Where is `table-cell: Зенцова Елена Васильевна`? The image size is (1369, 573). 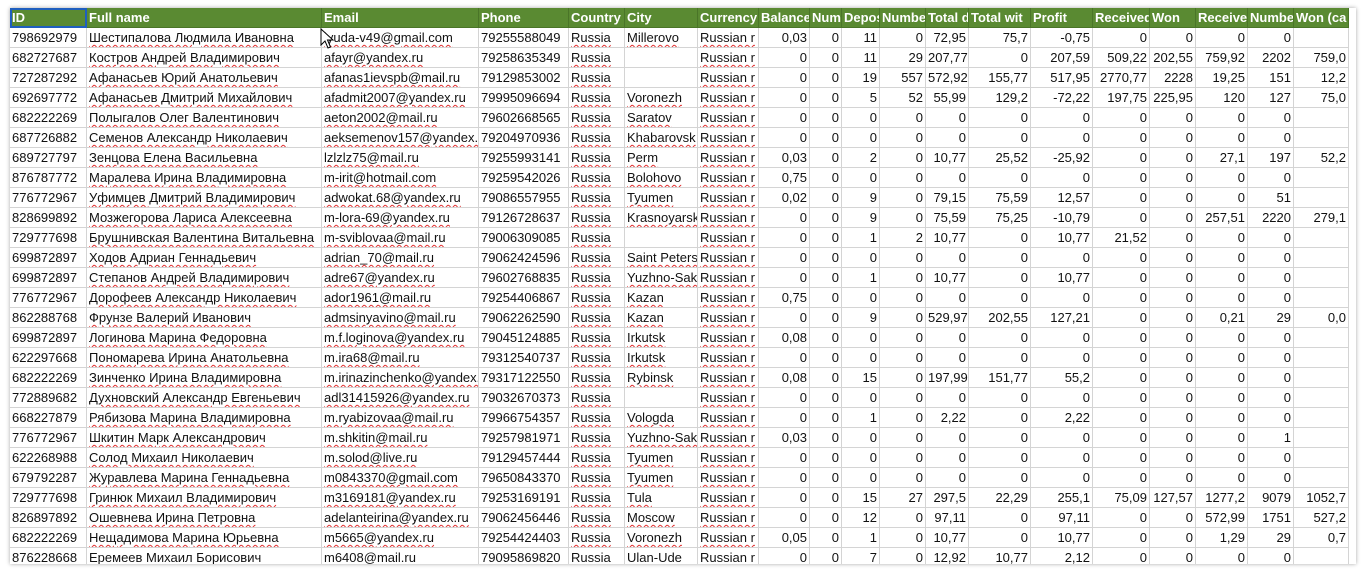
table-cell: Зенцова Елена Васильевна is located at coordinates (204, 158).